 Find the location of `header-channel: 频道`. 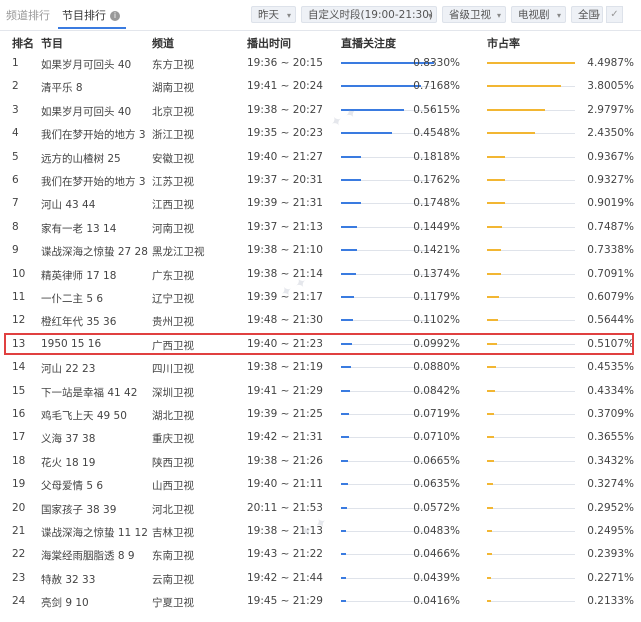

header-channel: 频道 is located at coordinates (163, 43).